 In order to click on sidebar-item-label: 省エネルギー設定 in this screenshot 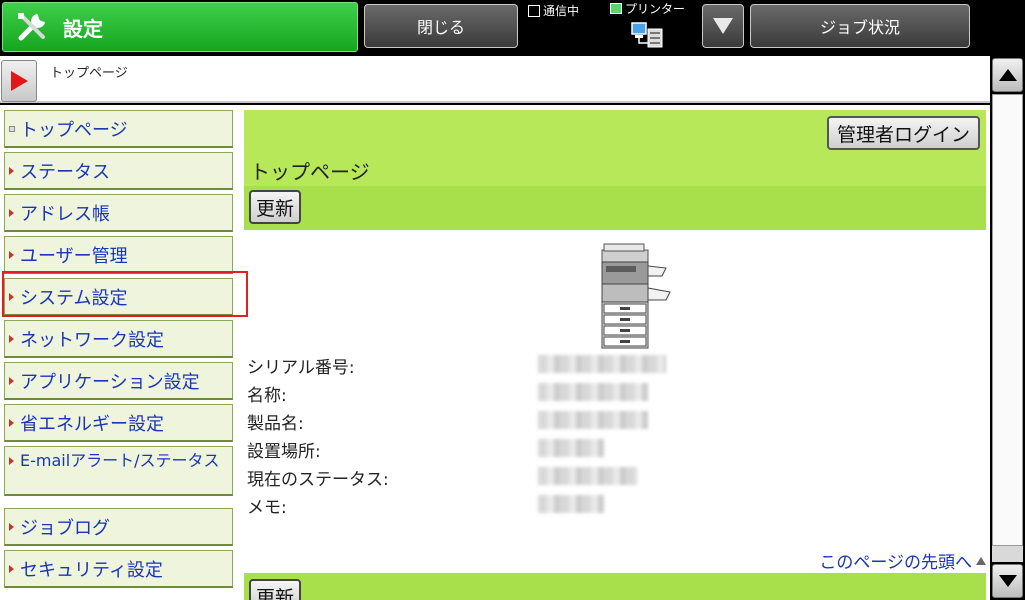, I will do `click(92, 424)`.